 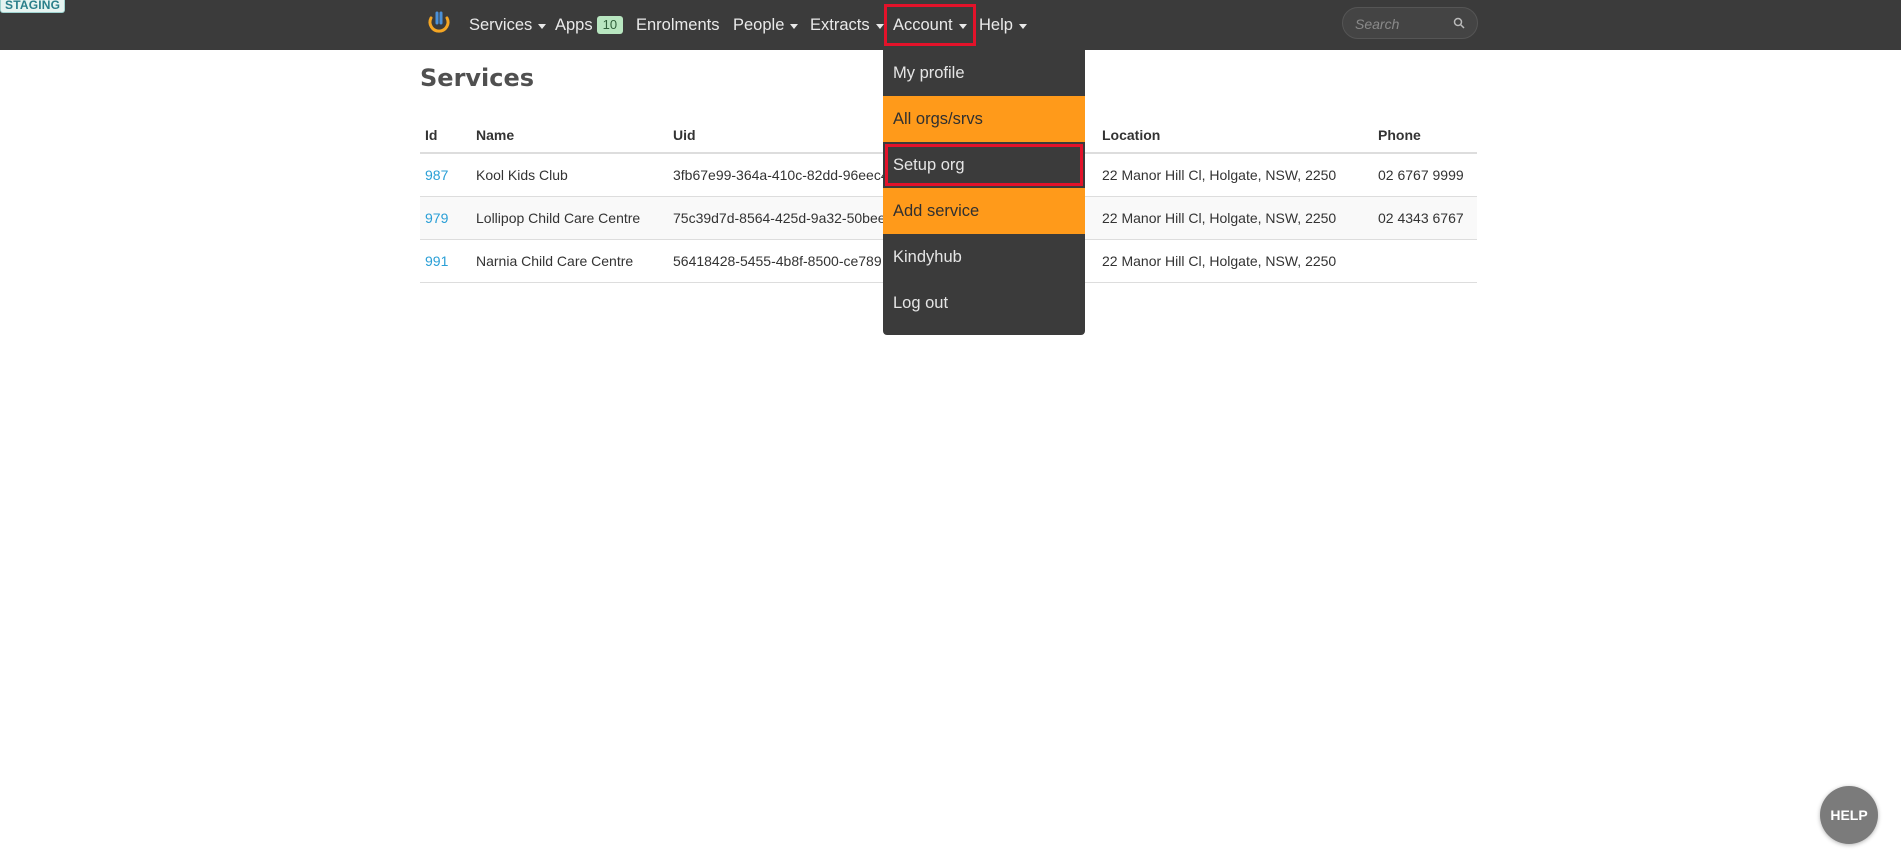 I want to click on nav-services: Services, so click(x=508, y=25).